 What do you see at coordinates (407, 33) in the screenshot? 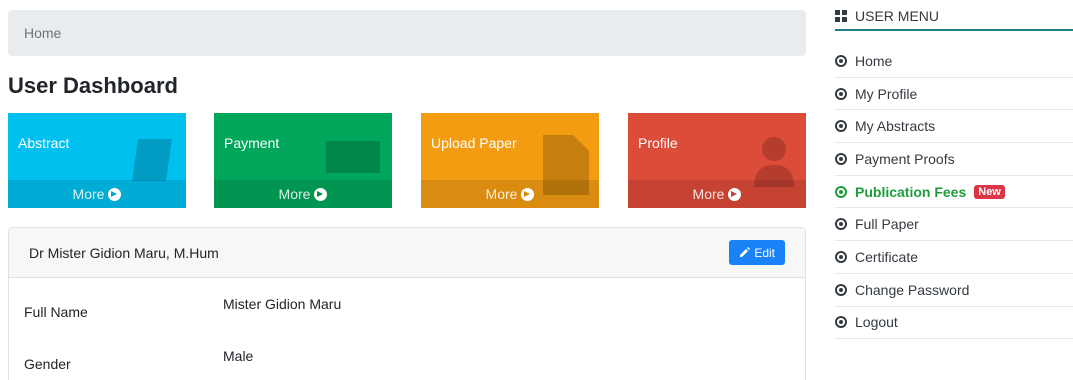
I see `breadcrumb: Home` at bounding box center [407, 33].